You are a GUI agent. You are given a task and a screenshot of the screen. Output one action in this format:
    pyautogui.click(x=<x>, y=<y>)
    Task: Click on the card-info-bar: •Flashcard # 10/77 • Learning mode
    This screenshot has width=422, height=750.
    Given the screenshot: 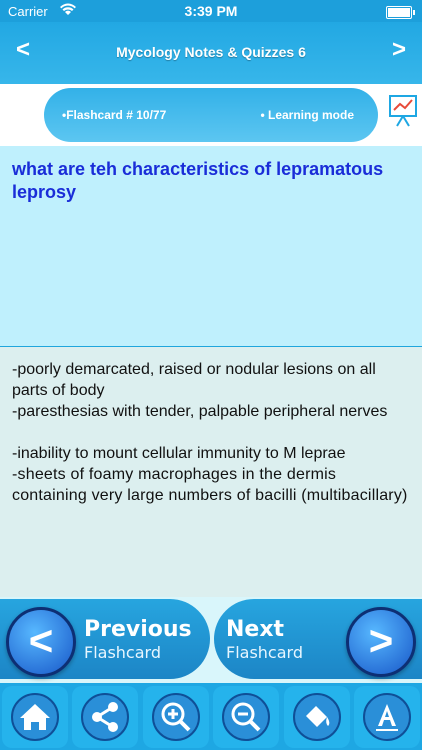 What is the action you would take?
    pyautogui.click(x=211, y=115)
    